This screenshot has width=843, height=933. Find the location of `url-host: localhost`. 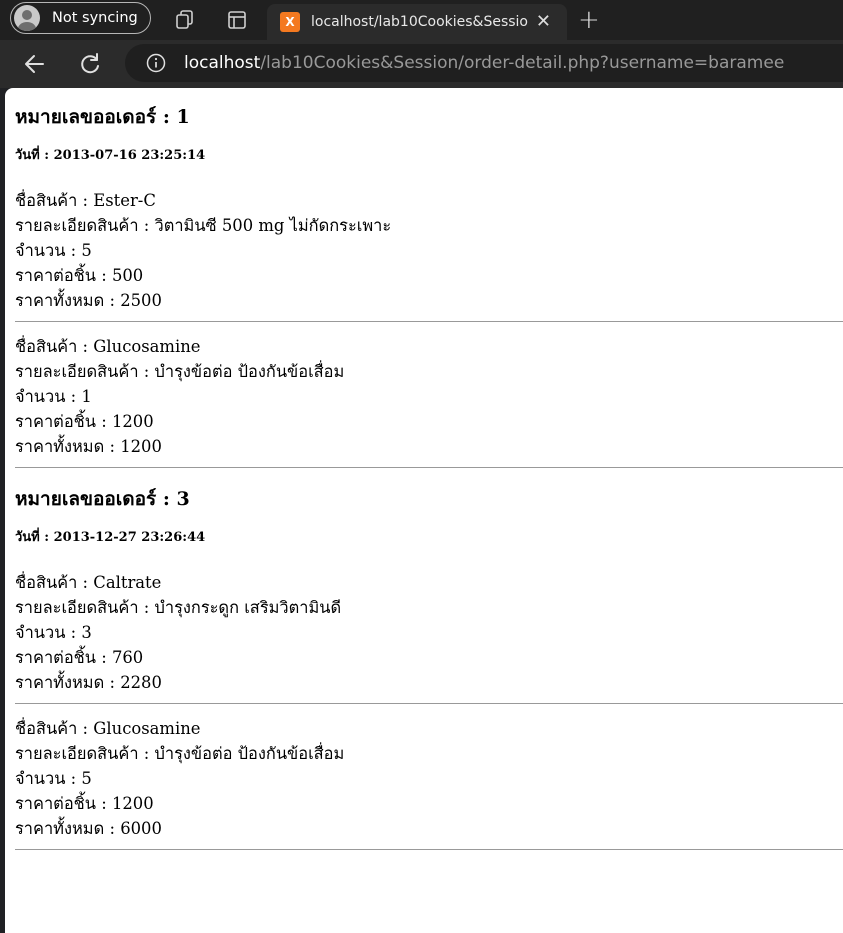

url-host: localhost is located at coordinates (222, 63).